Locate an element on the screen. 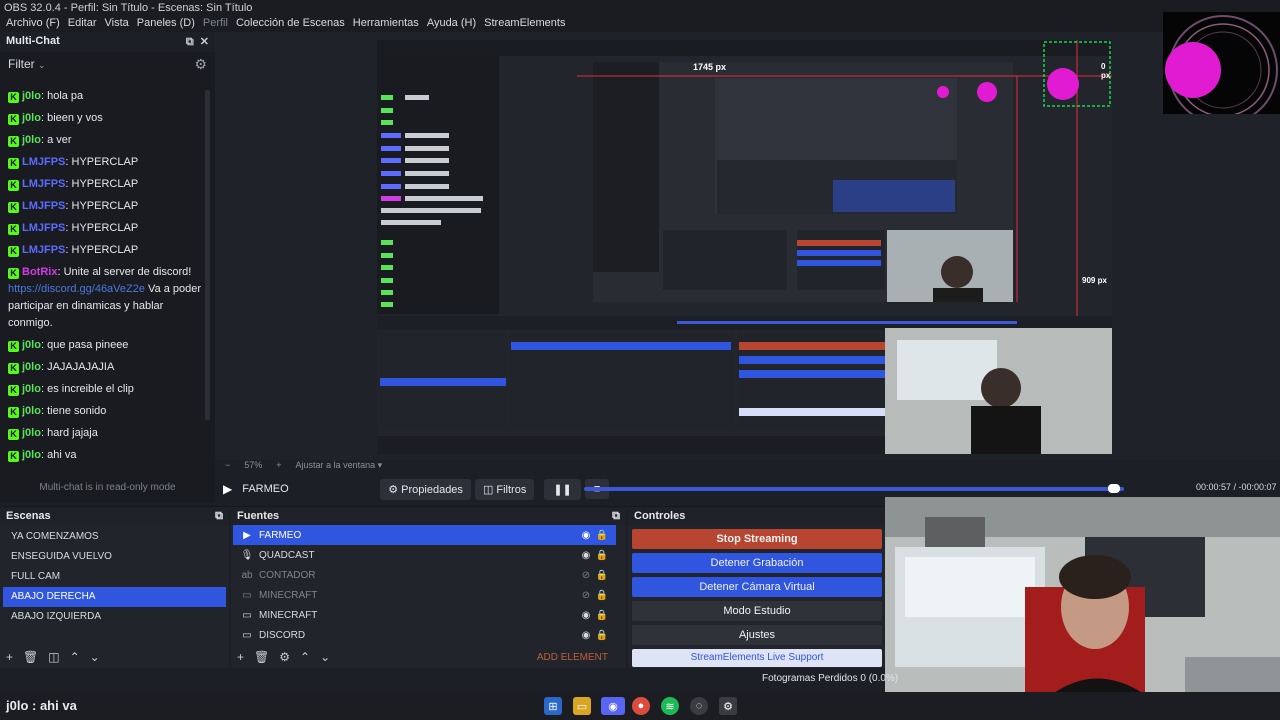 This screenshot has width=1280, height=720. source-item: ▭ MINECRAFT ⊘ 🔒 is located at coordinates (424, 595).